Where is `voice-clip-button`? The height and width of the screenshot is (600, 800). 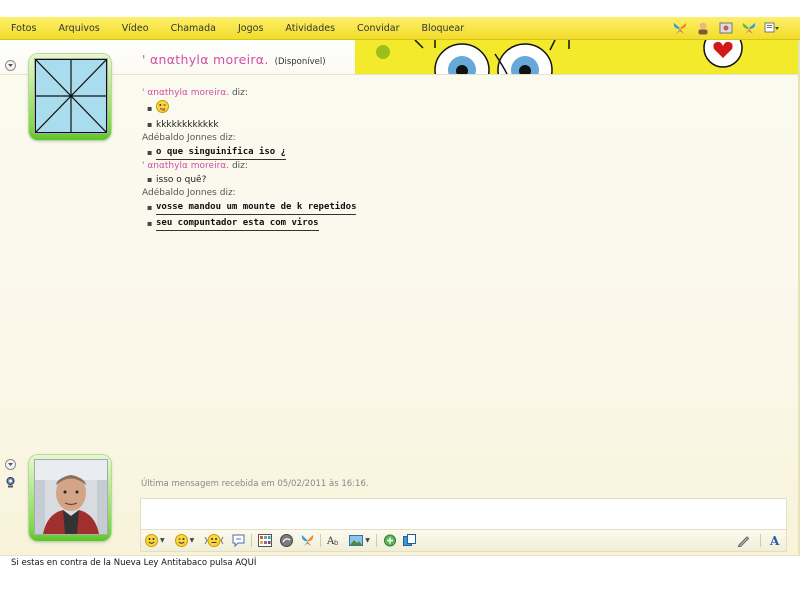 voice-clip-button is located at coordinates (238, 540).